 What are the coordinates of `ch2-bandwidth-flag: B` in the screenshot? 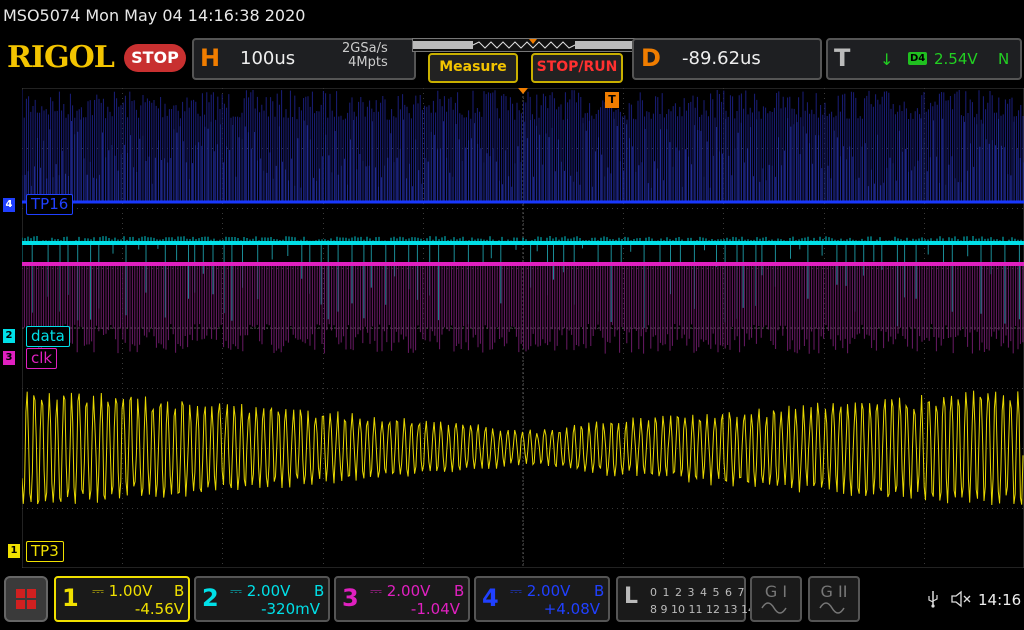 It's located at (319, 591).